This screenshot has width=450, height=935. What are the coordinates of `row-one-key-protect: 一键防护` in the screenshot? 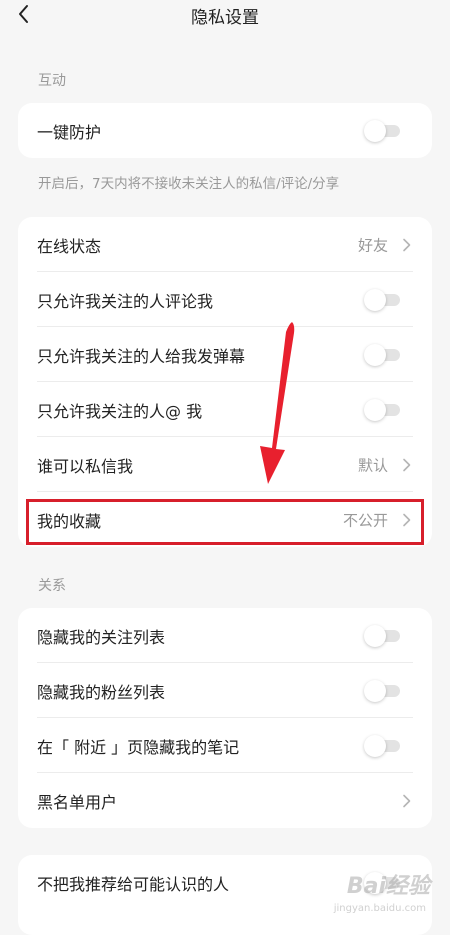 It's located at (225, 130).